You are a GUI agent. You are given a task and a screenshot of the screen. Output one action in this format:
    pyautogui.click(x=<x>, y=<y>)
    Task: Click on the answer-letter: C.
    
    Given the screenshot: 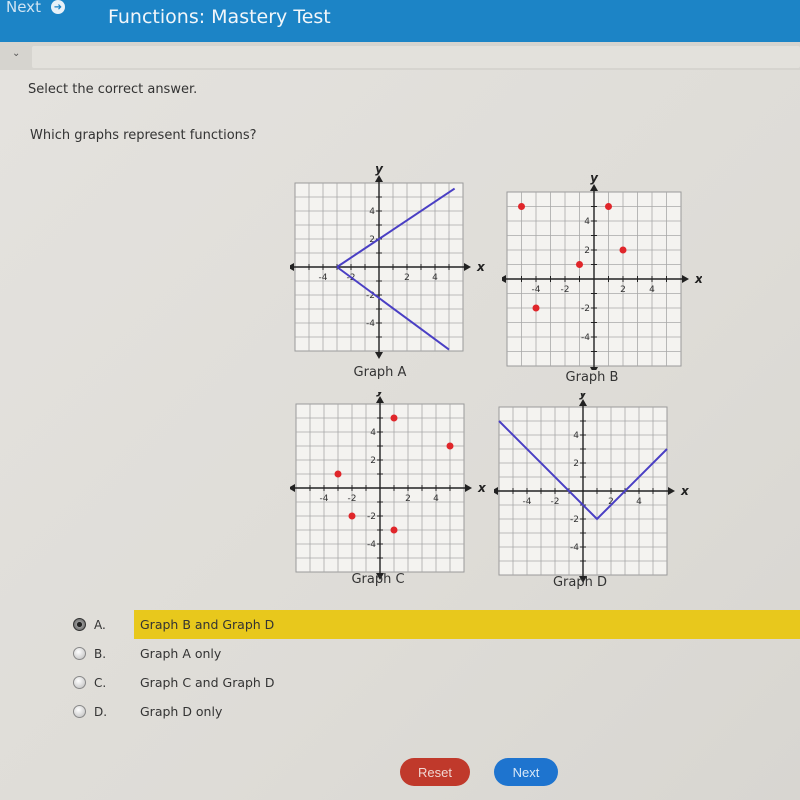 What is the action you would take?
    pyautogui.click(x=100, y=682)
    